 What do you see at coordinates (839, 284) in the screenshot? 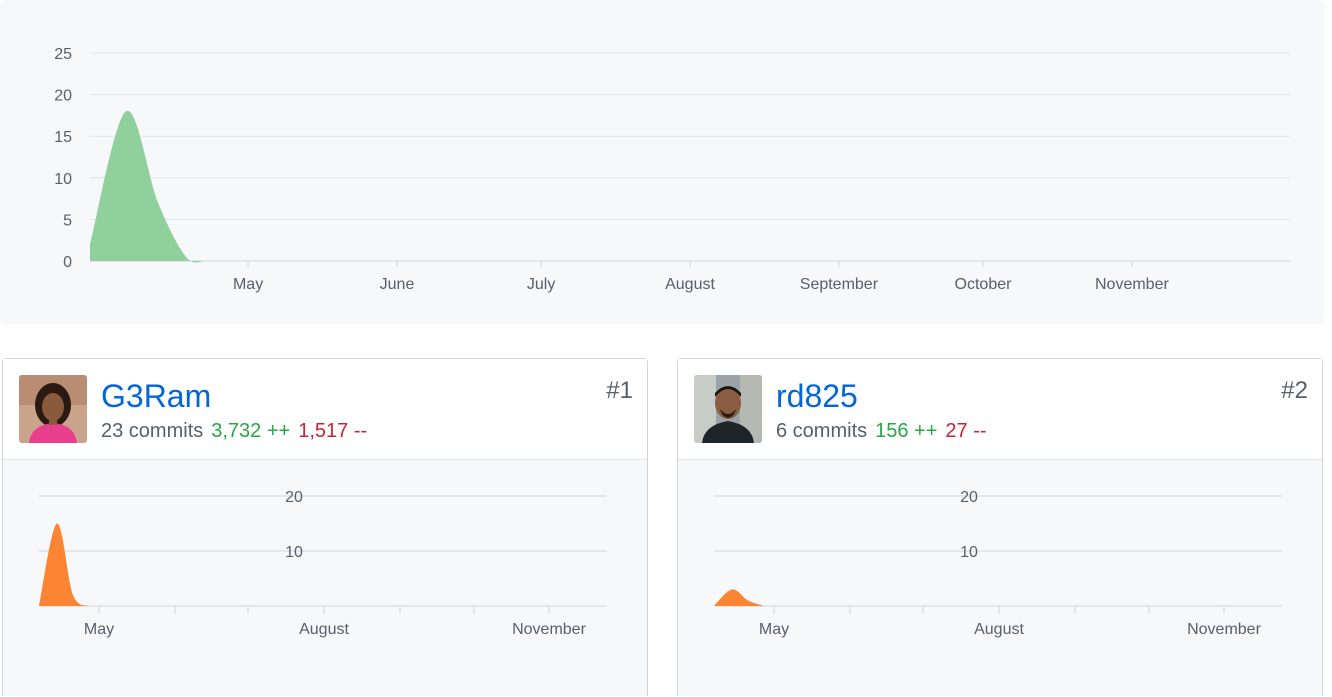
I see `x-tick-label: September` at bounding box center [839, 284].